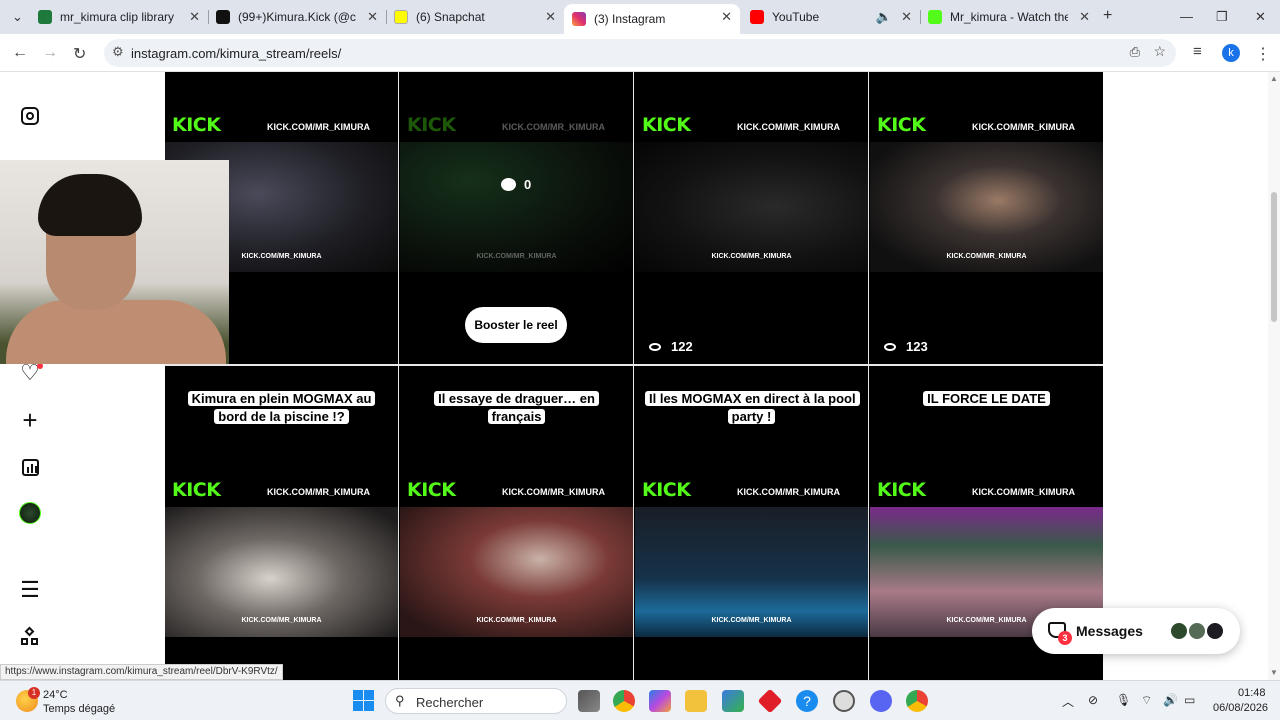  I want to click on create-plus-icon: +, so click(30, 420).